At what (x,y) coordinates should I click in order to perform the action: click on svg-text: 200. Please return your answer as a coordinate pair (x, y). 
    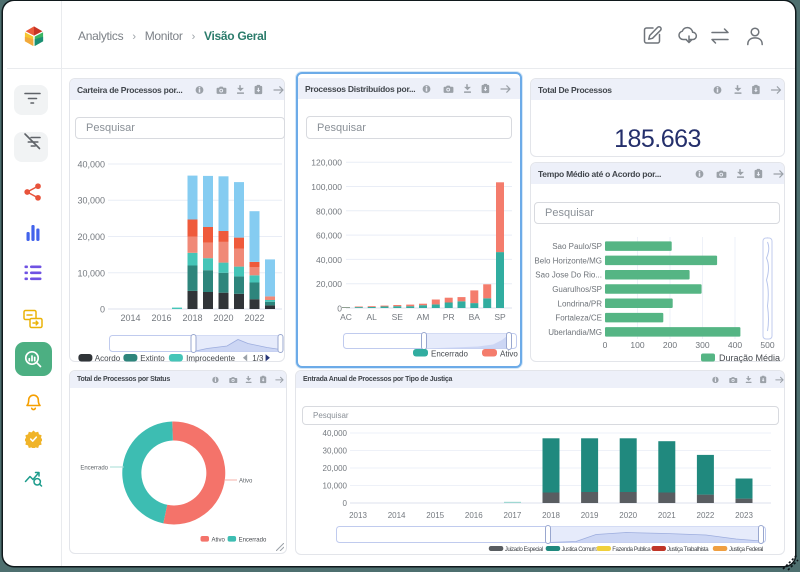
    Looking at the image, I should click on (670, 345).